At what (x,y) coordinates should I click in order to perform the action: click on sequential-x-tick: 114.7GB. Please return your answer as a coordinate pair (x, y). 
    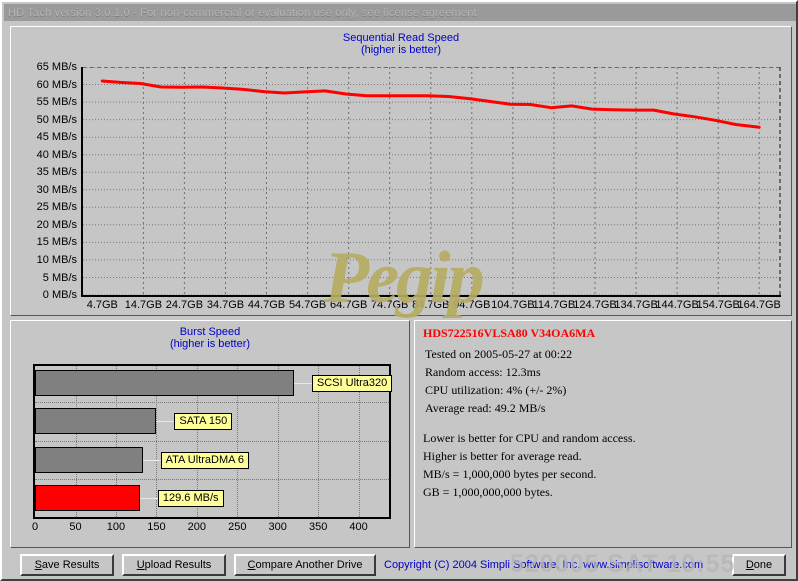
    Looking at the image, I should click on (554, 305).